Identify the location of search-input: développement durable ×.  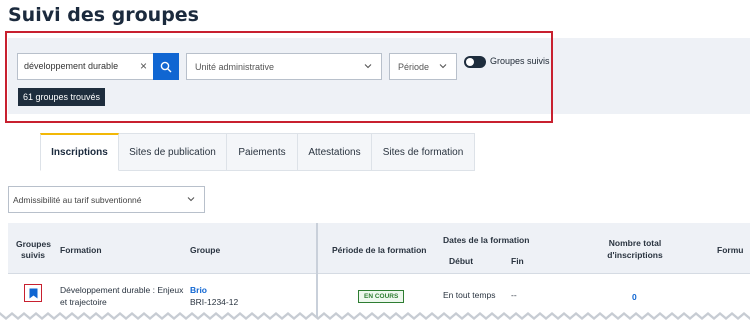
(85, 66).